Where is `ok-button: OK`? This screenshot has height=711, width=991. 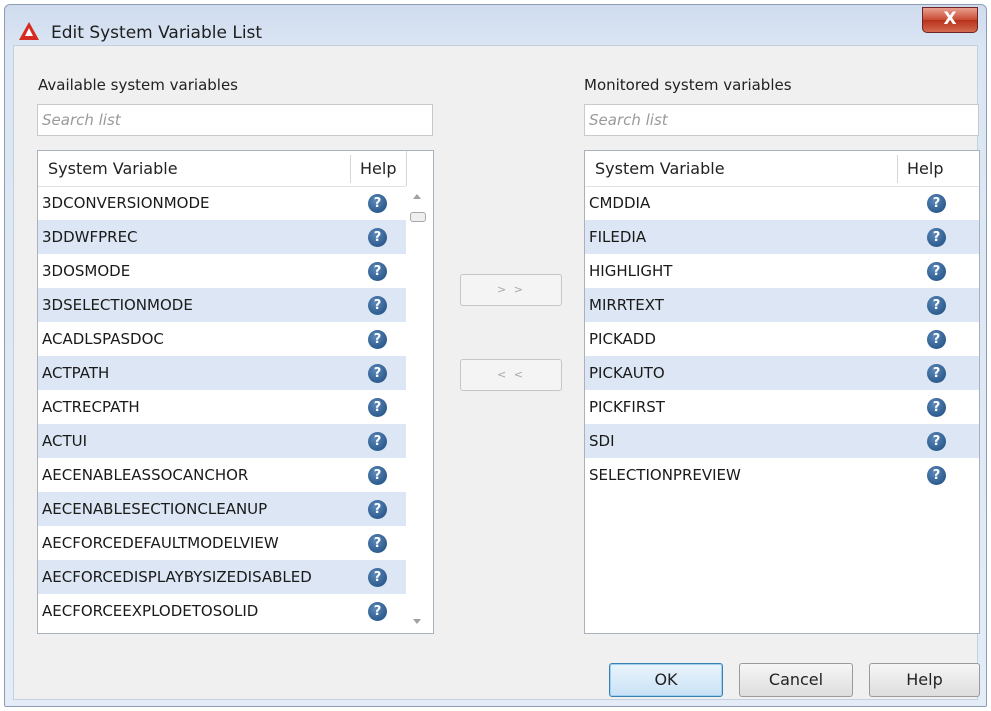
ok-button: OK is located at coordinates (666, 680).